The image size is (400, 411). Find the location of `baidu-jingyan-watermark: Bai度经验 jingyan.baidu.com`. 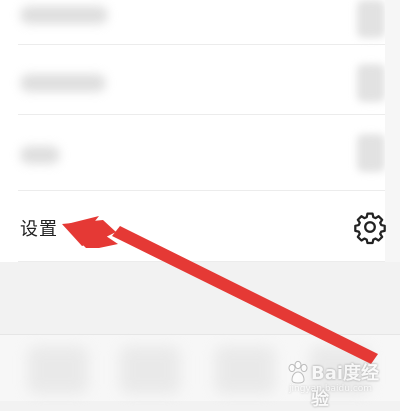

baidu-jingyan-watermark: Bai度经验 jingyan.baidu.com is located at coordinates (340, 384).